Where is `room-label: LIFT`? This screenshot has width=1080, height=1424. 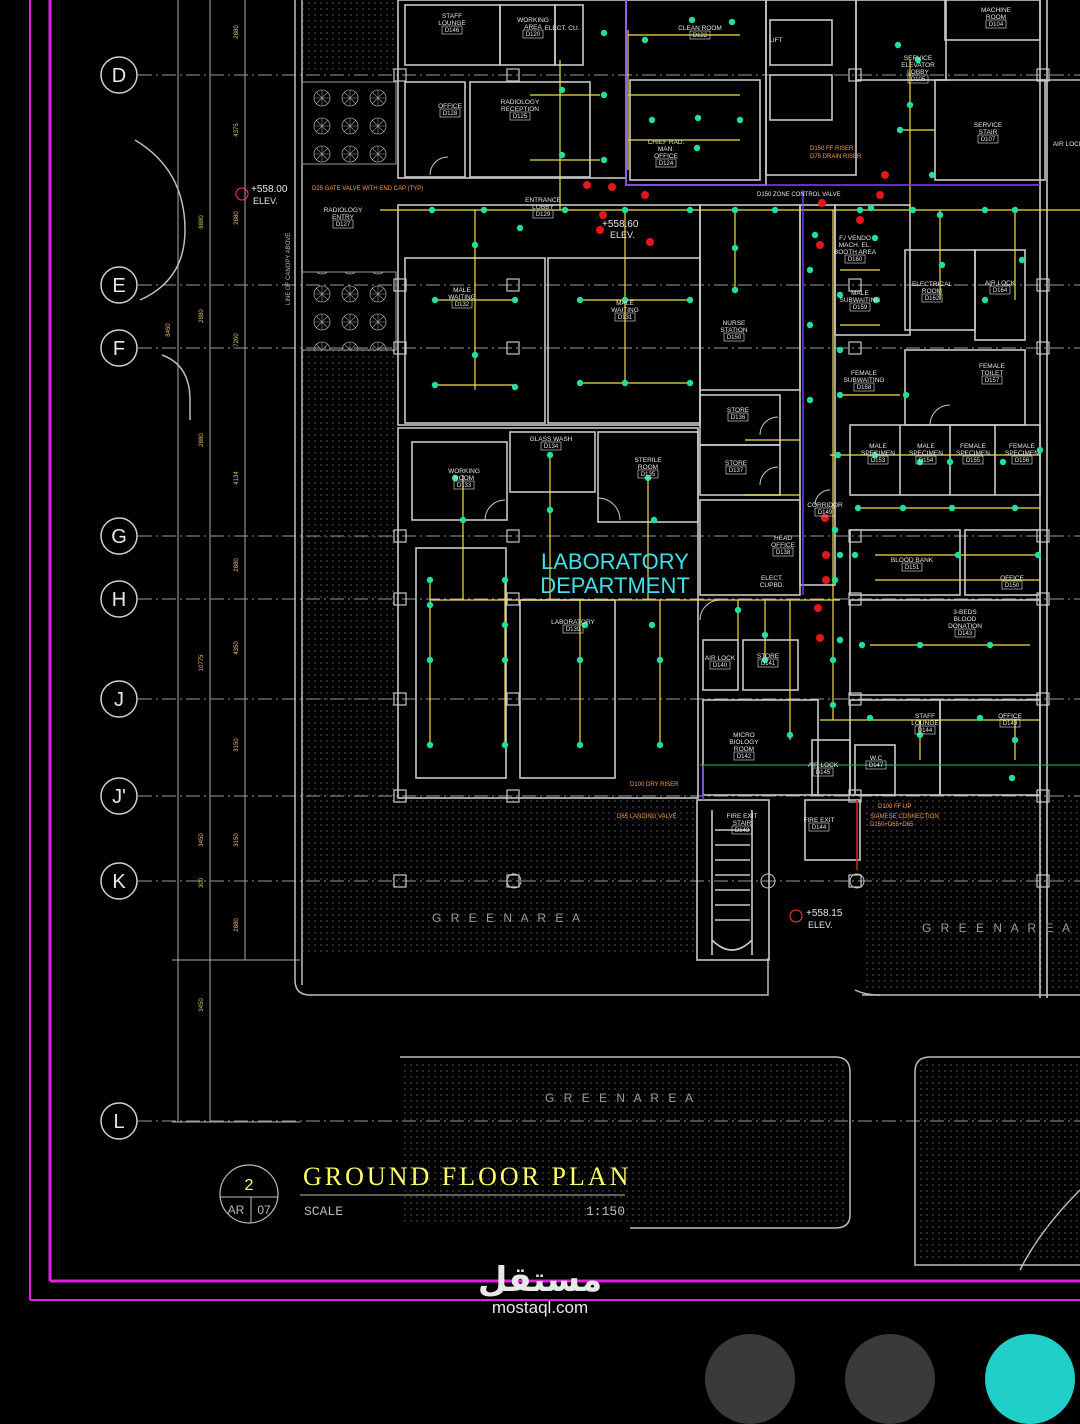 room-label: LIFT is located at coordinates (775, 40).